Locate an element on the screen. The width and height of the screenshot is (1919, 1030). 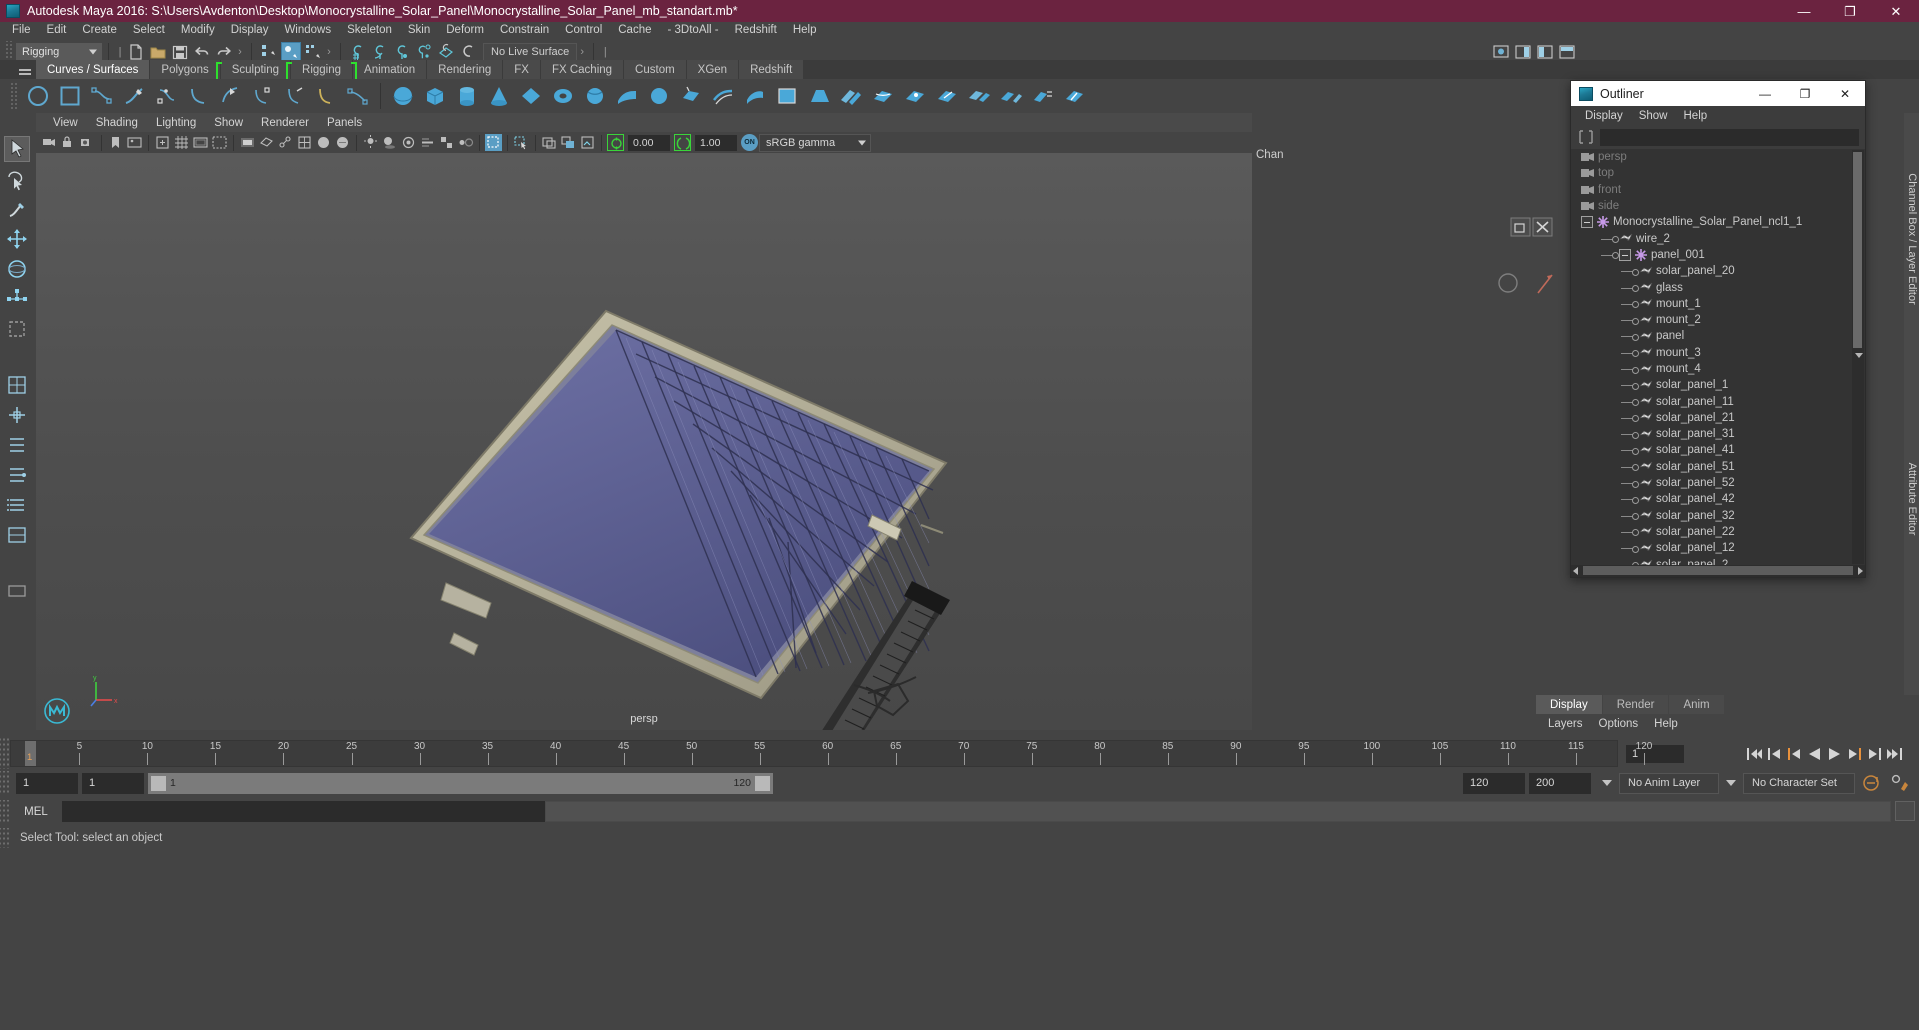
two-d-pan-zoom-icon is located at coordinates (162, 142).